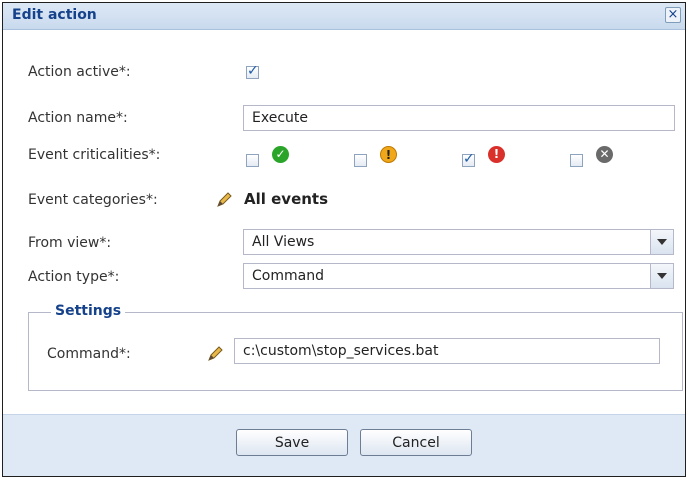  Describe the element at coordinates (604, 154) in the screenshot. I see `cancel-icon: ✕` at that location.